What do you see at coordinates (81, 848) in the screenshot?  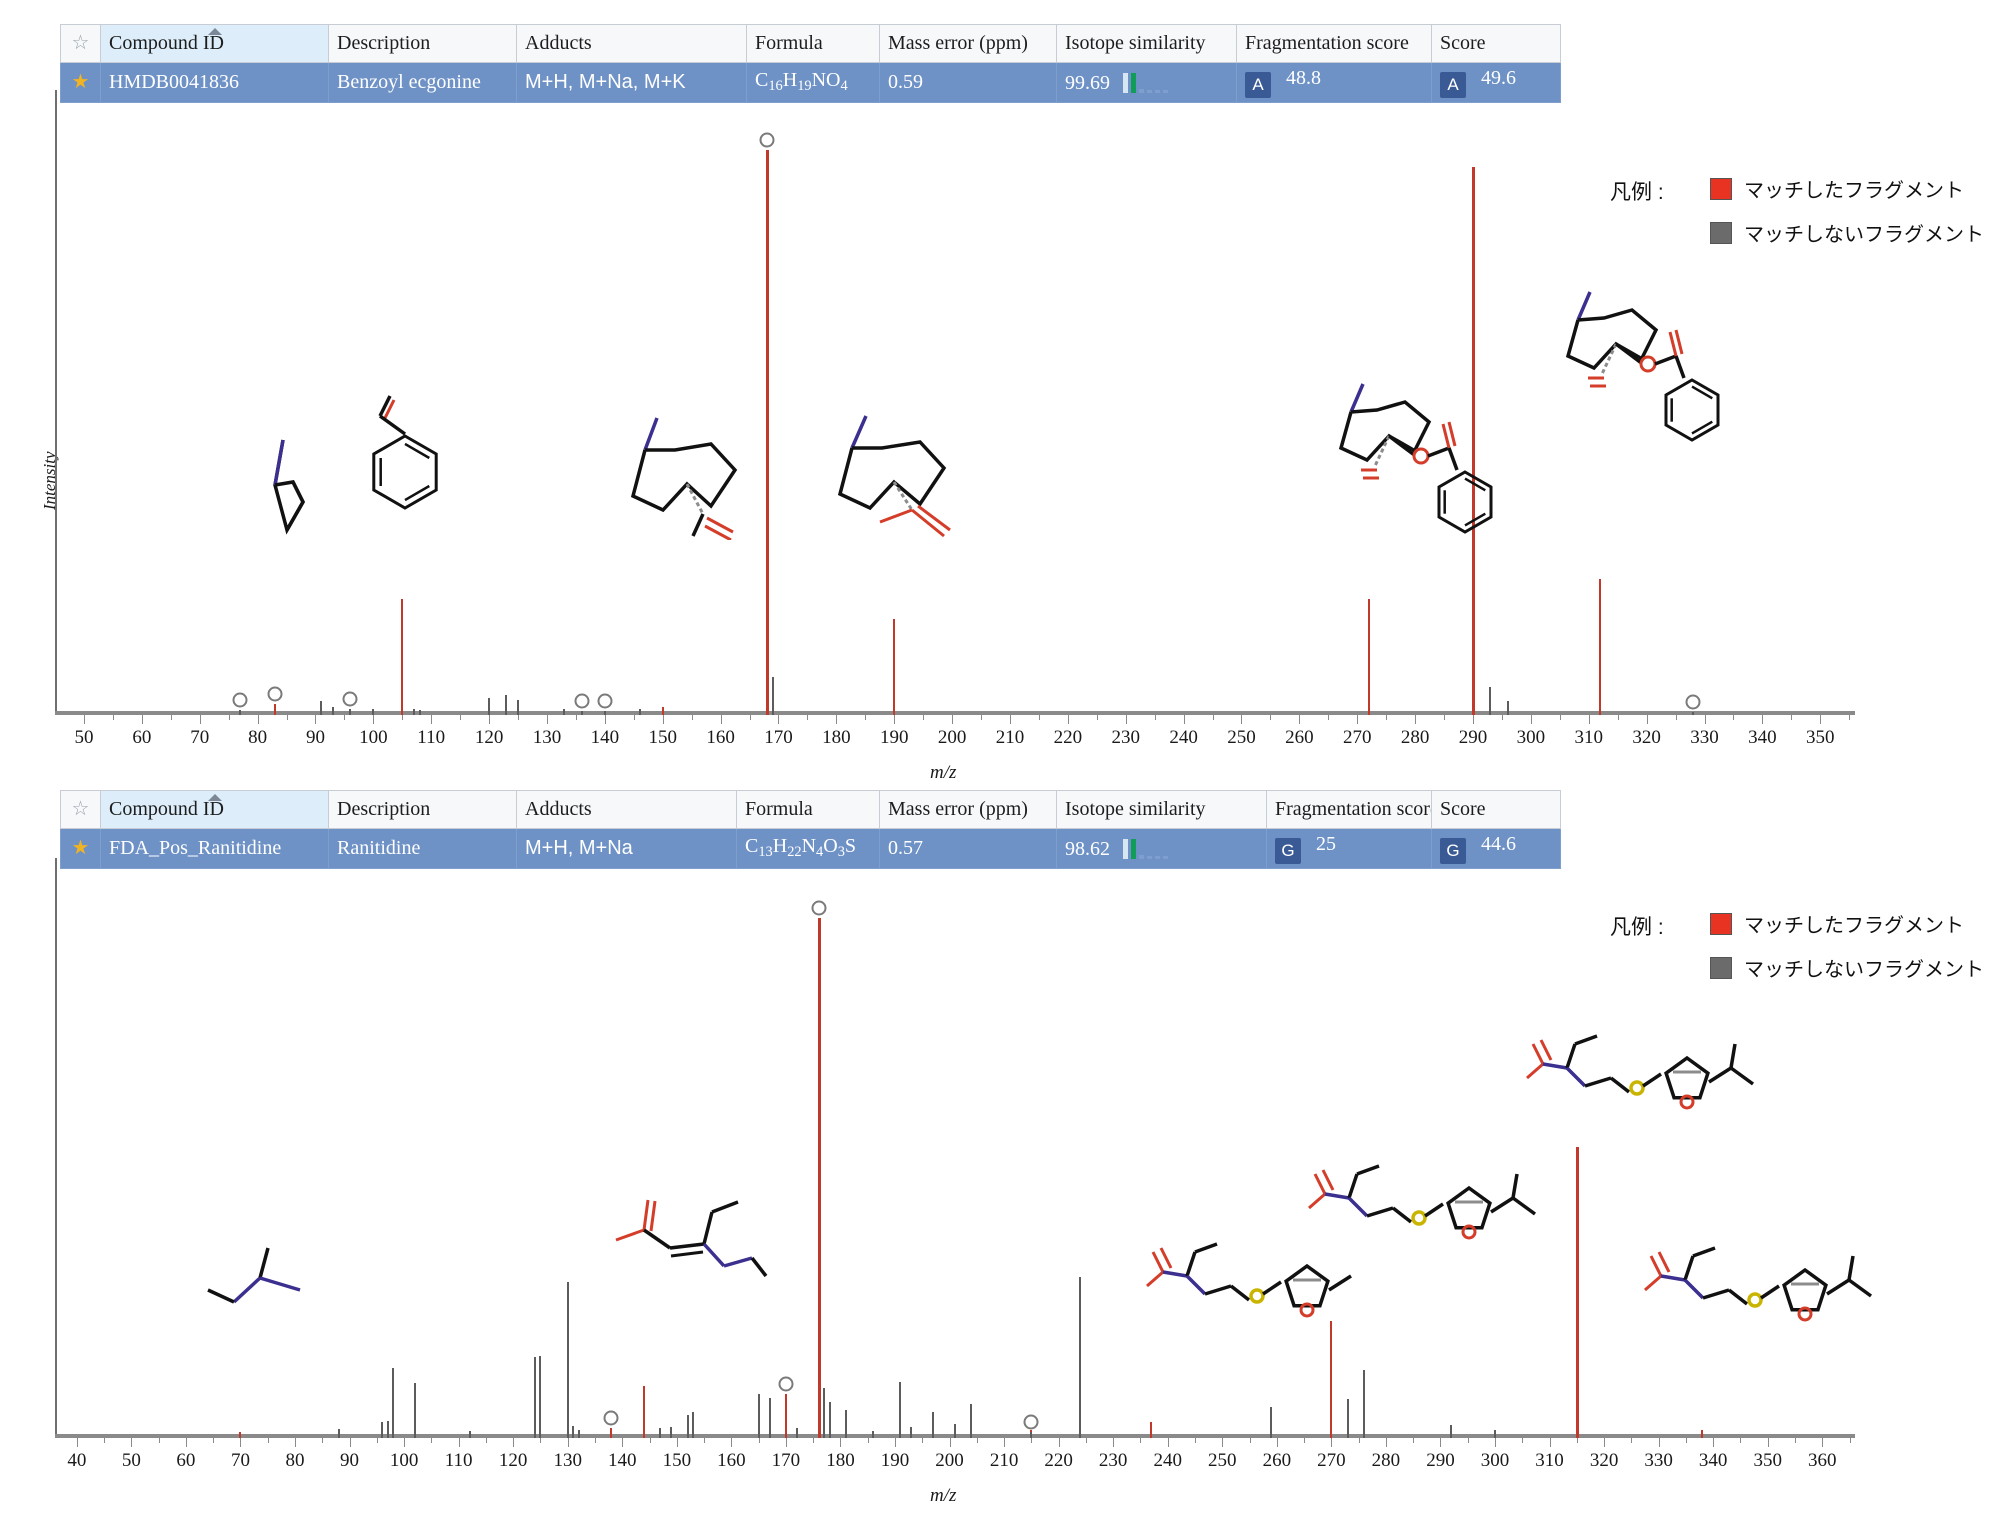 I see `star-filled-icon: ★` at bounding box center [81, 848].